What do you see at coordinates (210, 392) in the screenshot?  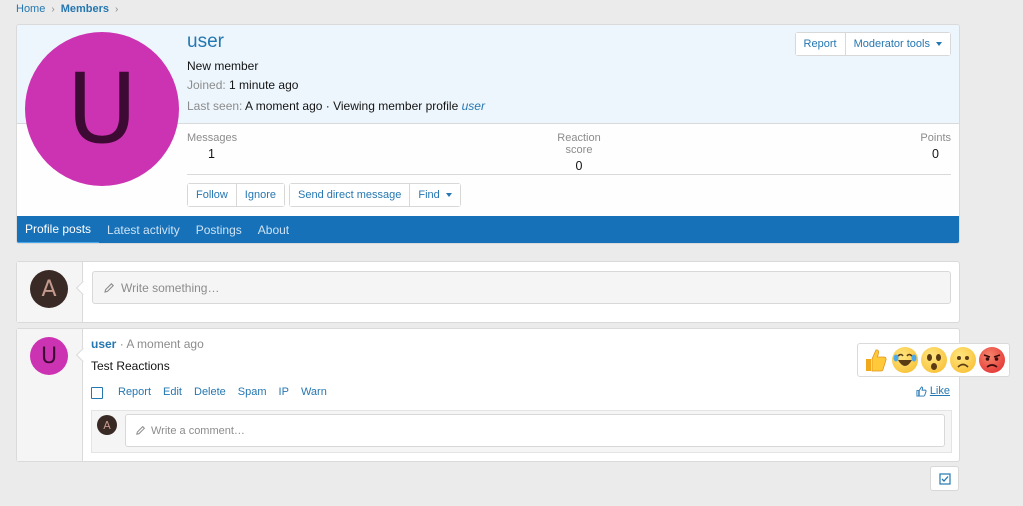 I see `post-delete-link: Delete` at bounding box center [210, 392].